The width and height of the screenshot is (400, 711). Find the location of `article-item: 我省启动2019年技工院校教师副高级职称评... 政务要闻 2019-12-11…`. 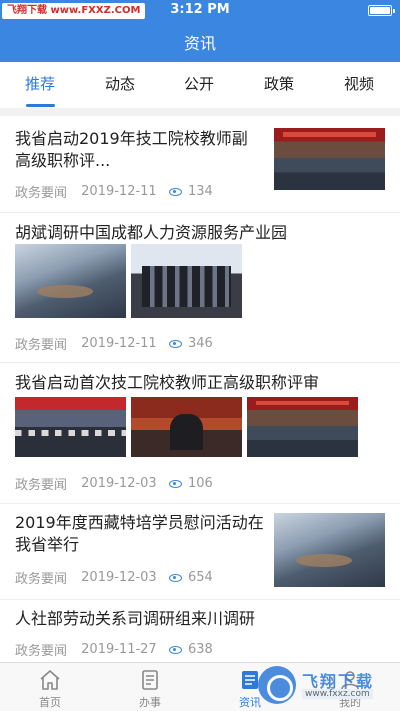

article-item: 我省启动2019年技工院校教师副高级职称评... 政务要闻 2019-12-11… is located at coordinates (200, 164).